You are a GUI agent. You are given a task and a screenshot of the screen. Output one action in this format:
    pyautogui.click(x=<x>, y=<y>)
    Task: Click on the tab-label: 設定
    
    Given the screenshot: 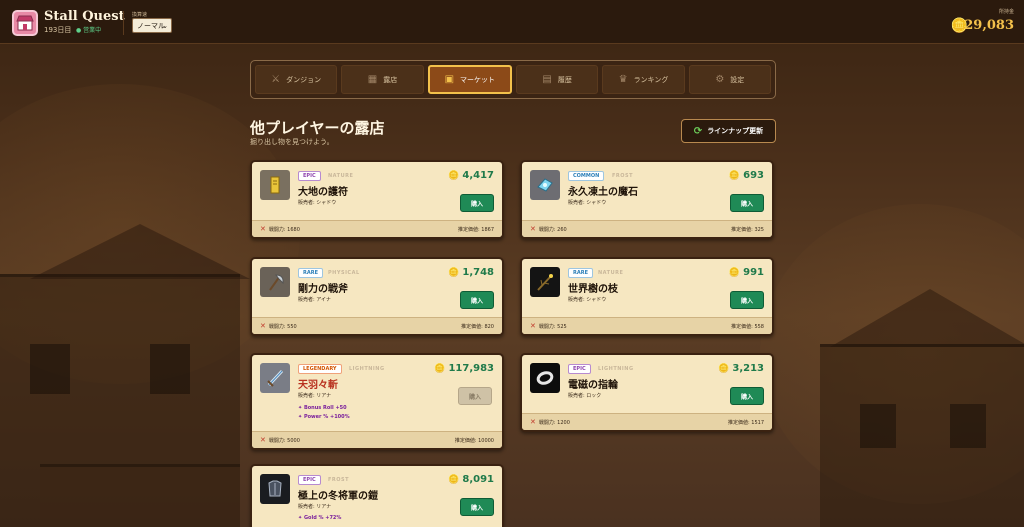 What is the action you would take?
    pyautogui.click(x=737, y=79)
    